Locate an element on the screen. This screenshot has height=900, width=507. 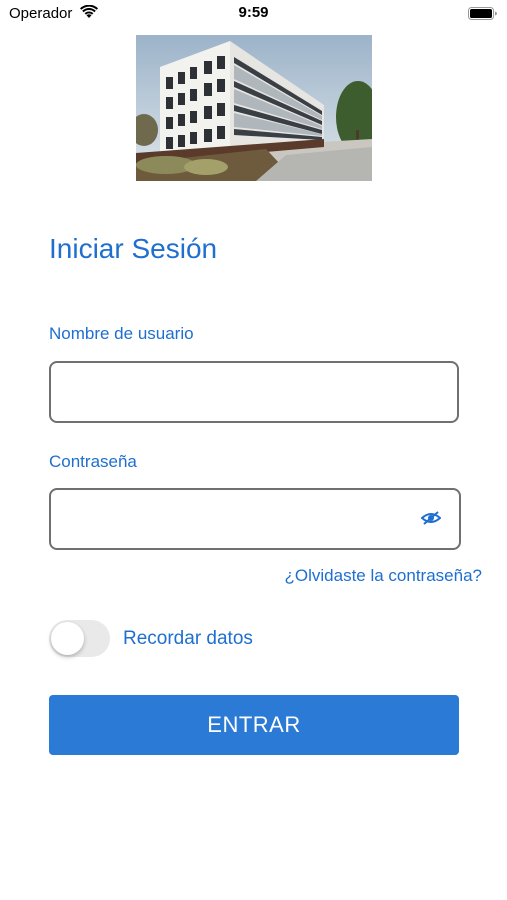
password-input is located at coordinates (255, 519).